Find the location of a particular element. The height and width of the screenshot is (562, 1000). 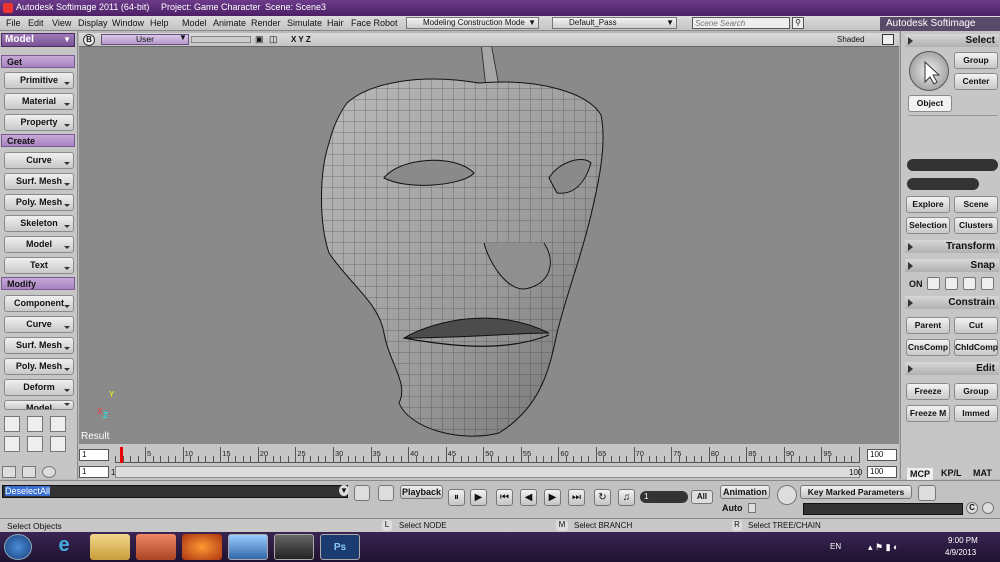

layout-grid-icon is located at coordinates (58, 424).